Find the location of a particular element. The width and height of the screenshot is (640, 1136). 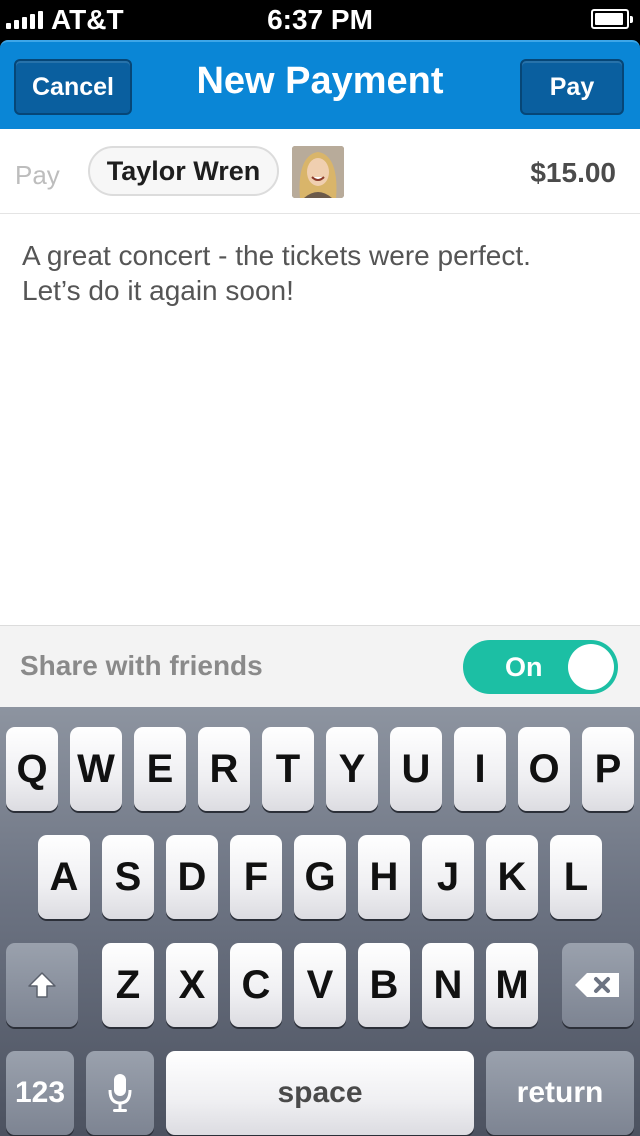

return-key: return is located at coordinates (560, 1093).